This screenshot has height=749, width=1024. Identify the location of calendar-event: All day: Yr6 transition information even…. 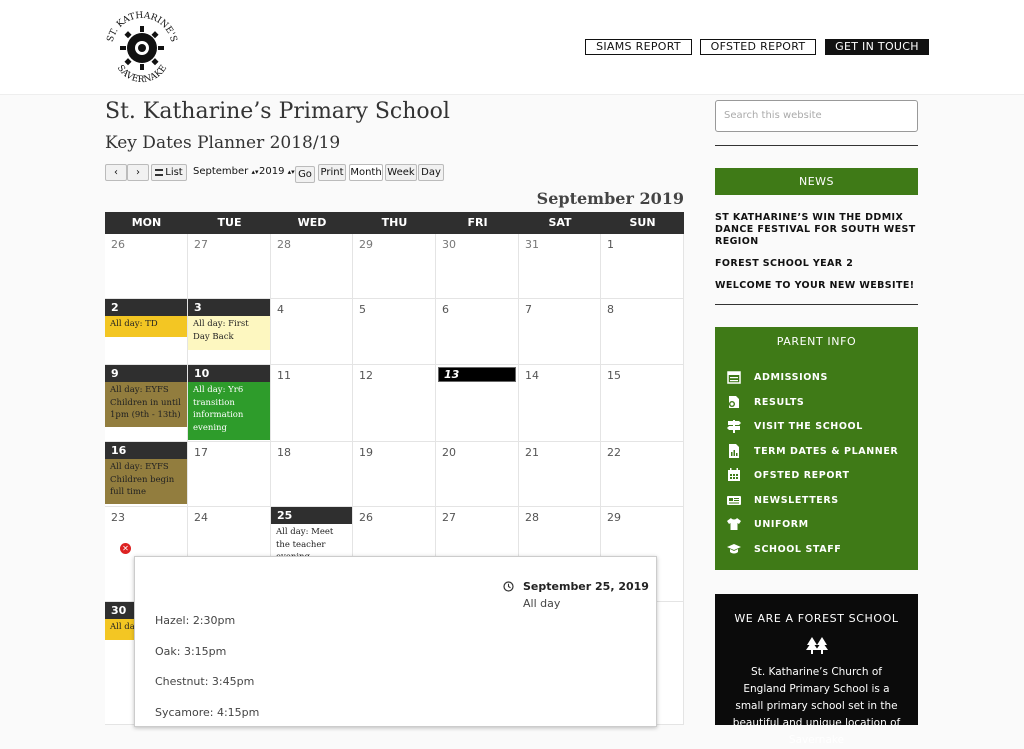
(229, 411).